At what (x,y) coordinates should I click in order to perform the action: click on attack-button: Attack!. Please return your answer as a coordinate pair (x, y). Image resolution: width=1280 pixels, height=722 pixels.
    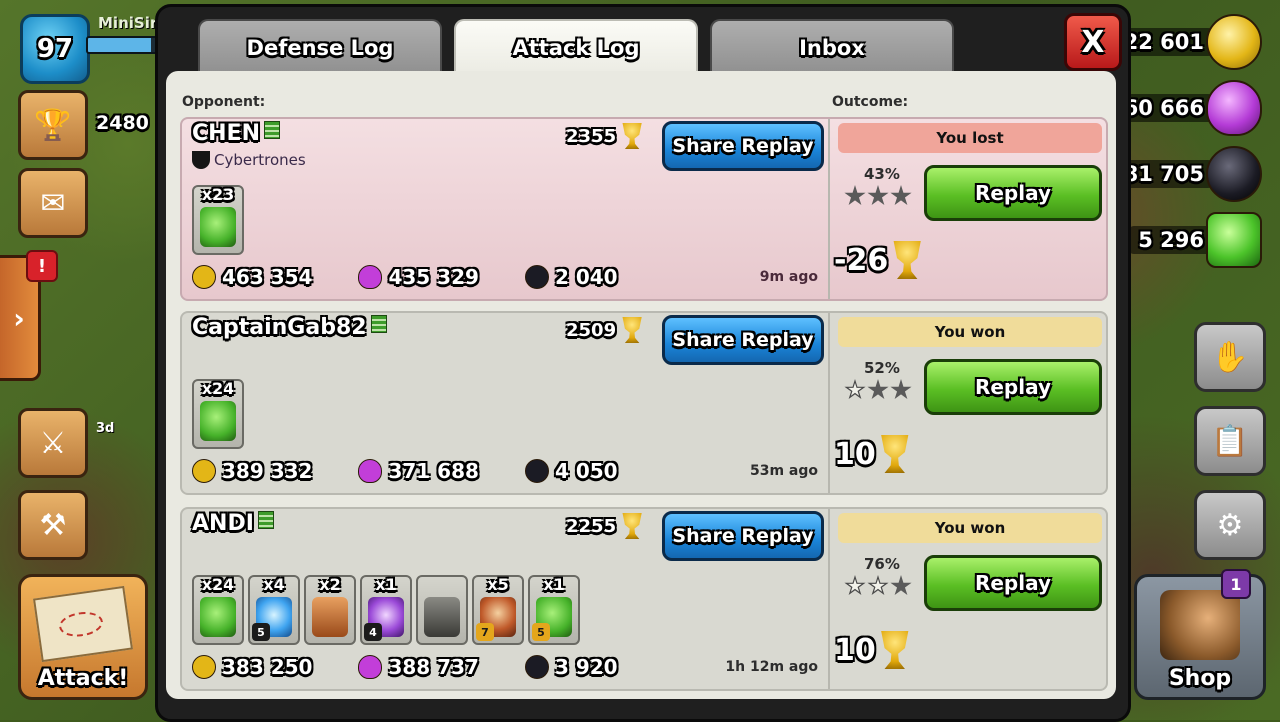
    Looking at the image, I should click on (83, 637).